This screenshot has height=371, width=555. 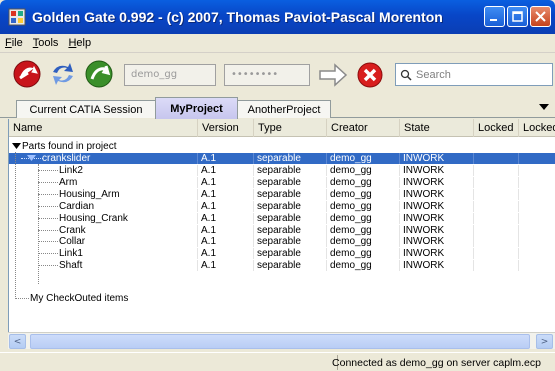 What do you see at coordinates (128, 182) in the screenshot?
I see `cell-name: Arm` at bounding box center [128, 182].